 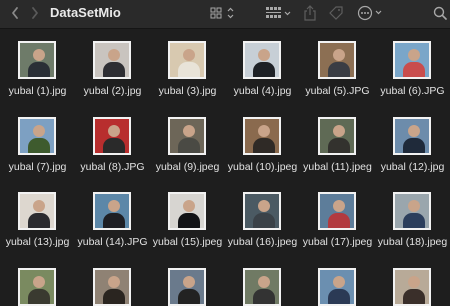 I want to click on ellipsis-icon, so click(x=371, y=13).